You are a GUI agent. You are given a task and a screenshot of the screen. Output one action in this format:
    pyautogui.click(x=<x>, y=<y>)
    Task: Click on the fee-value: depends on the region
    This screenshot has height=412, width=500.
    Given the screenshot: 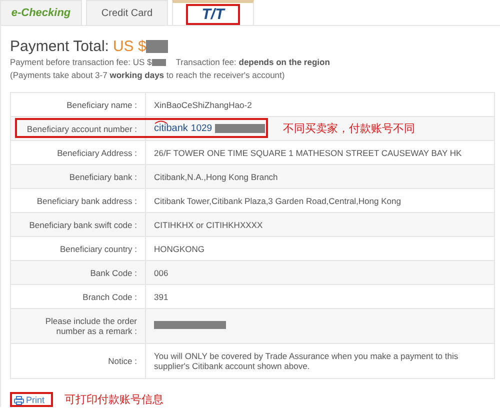 What is the action you would take?
    pyautogui.click(x=284, y=62)
    